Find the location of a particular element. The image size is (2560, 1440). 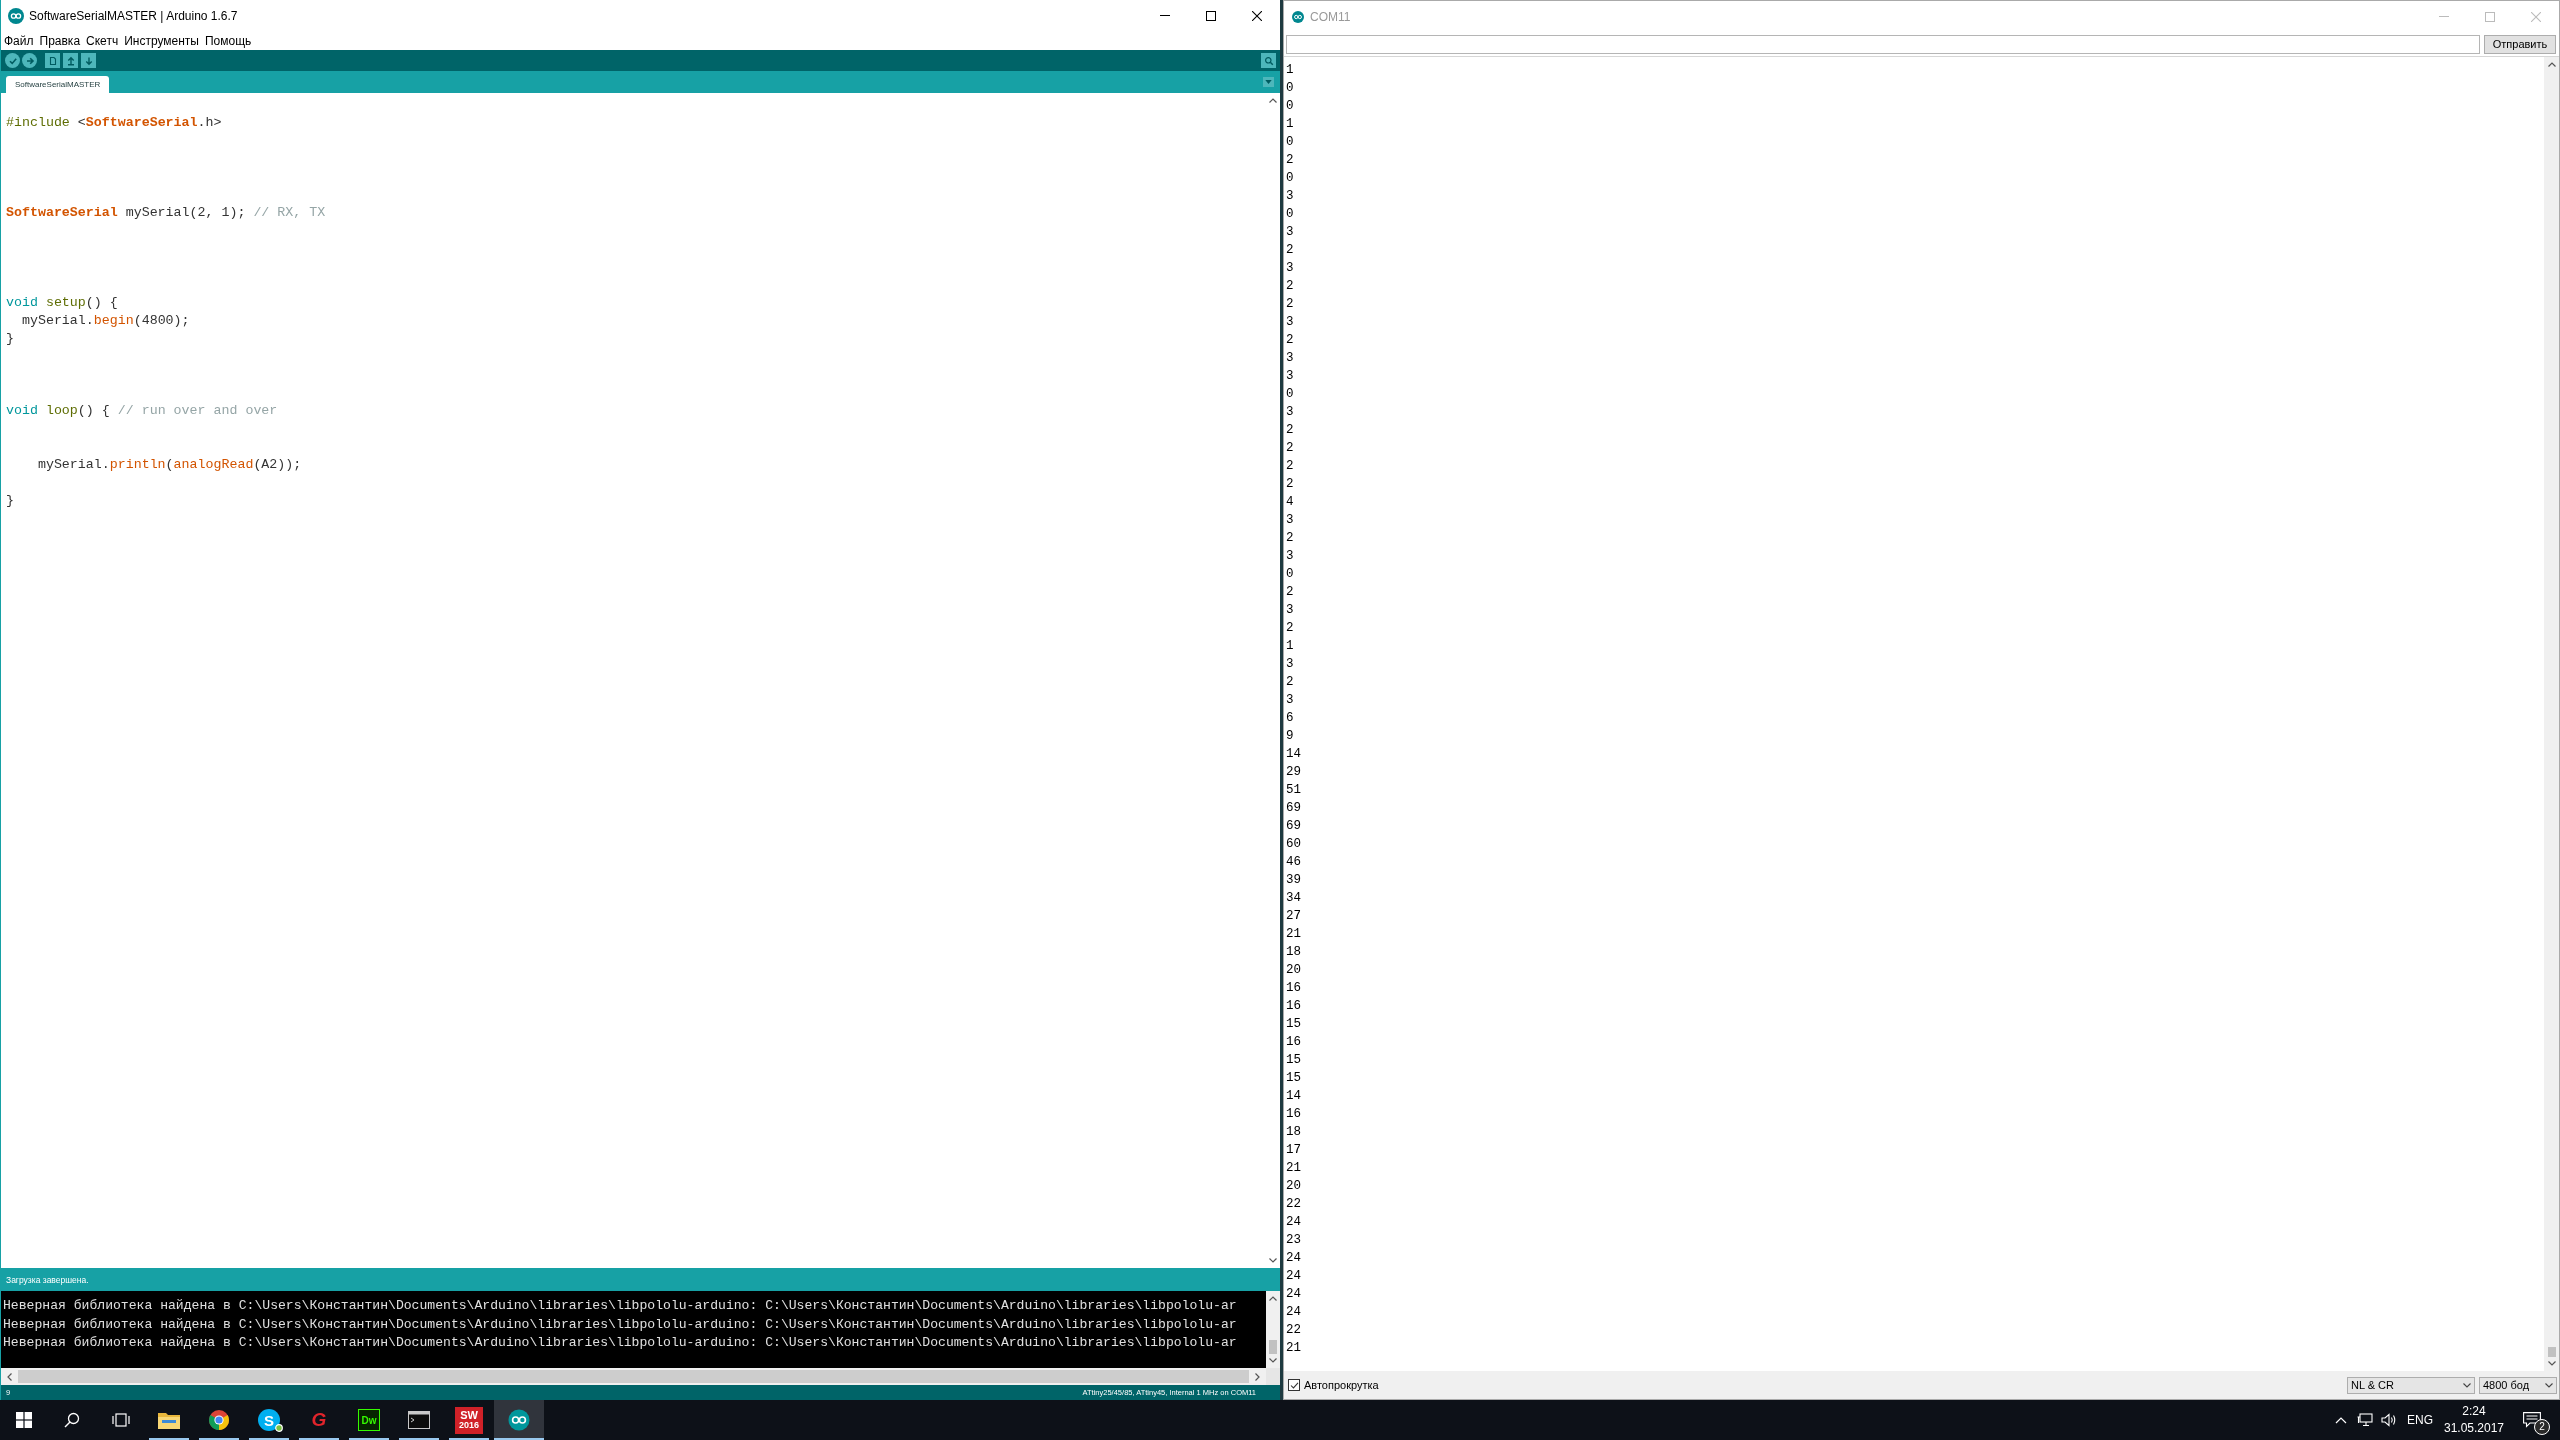

terminal-icon is located at coordinates (419, 1420).